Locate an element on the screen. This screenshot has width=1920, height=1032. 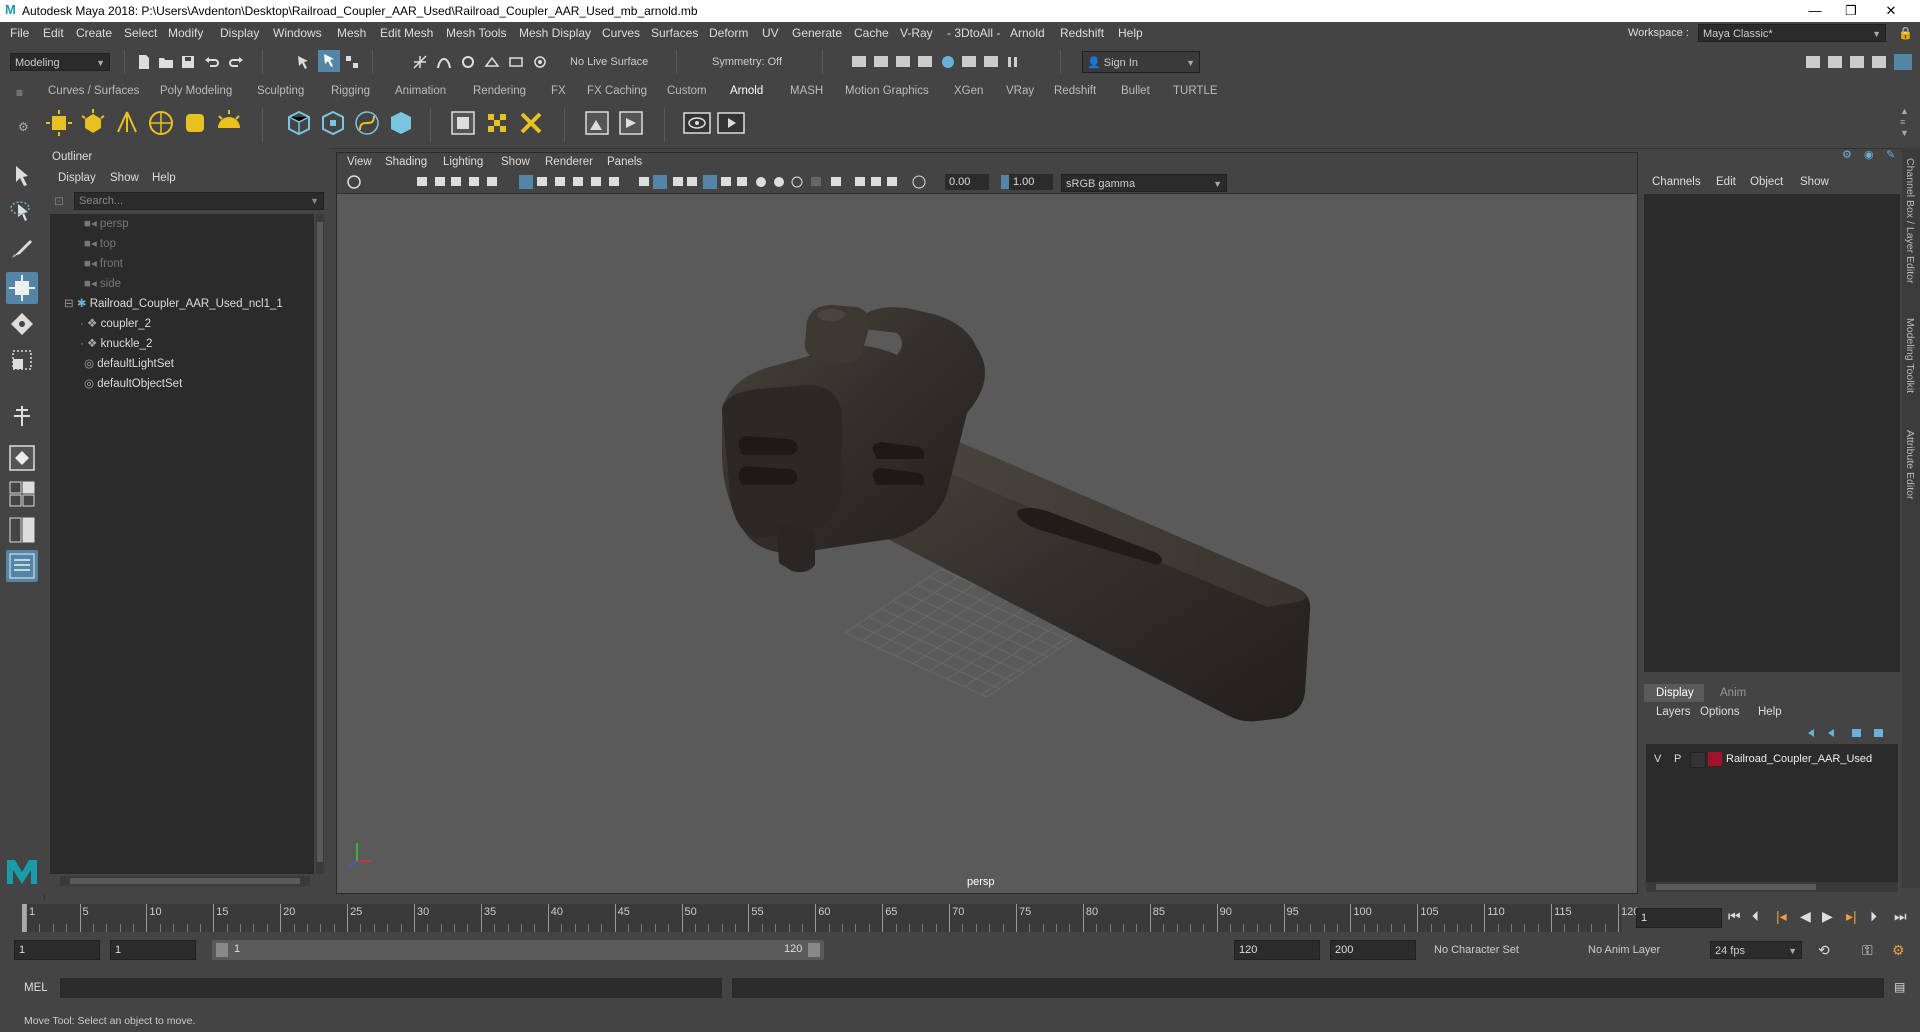
outliner-menu-display: Display is located at coordinates (77, 178).